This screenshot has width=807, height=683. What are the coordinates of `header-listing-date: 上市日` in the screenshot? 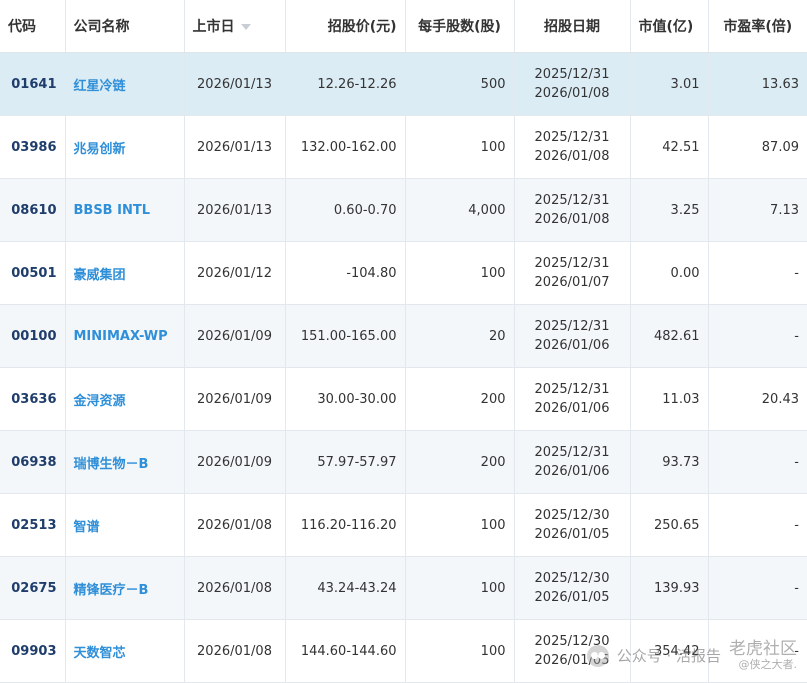 It's located at (235, 26).